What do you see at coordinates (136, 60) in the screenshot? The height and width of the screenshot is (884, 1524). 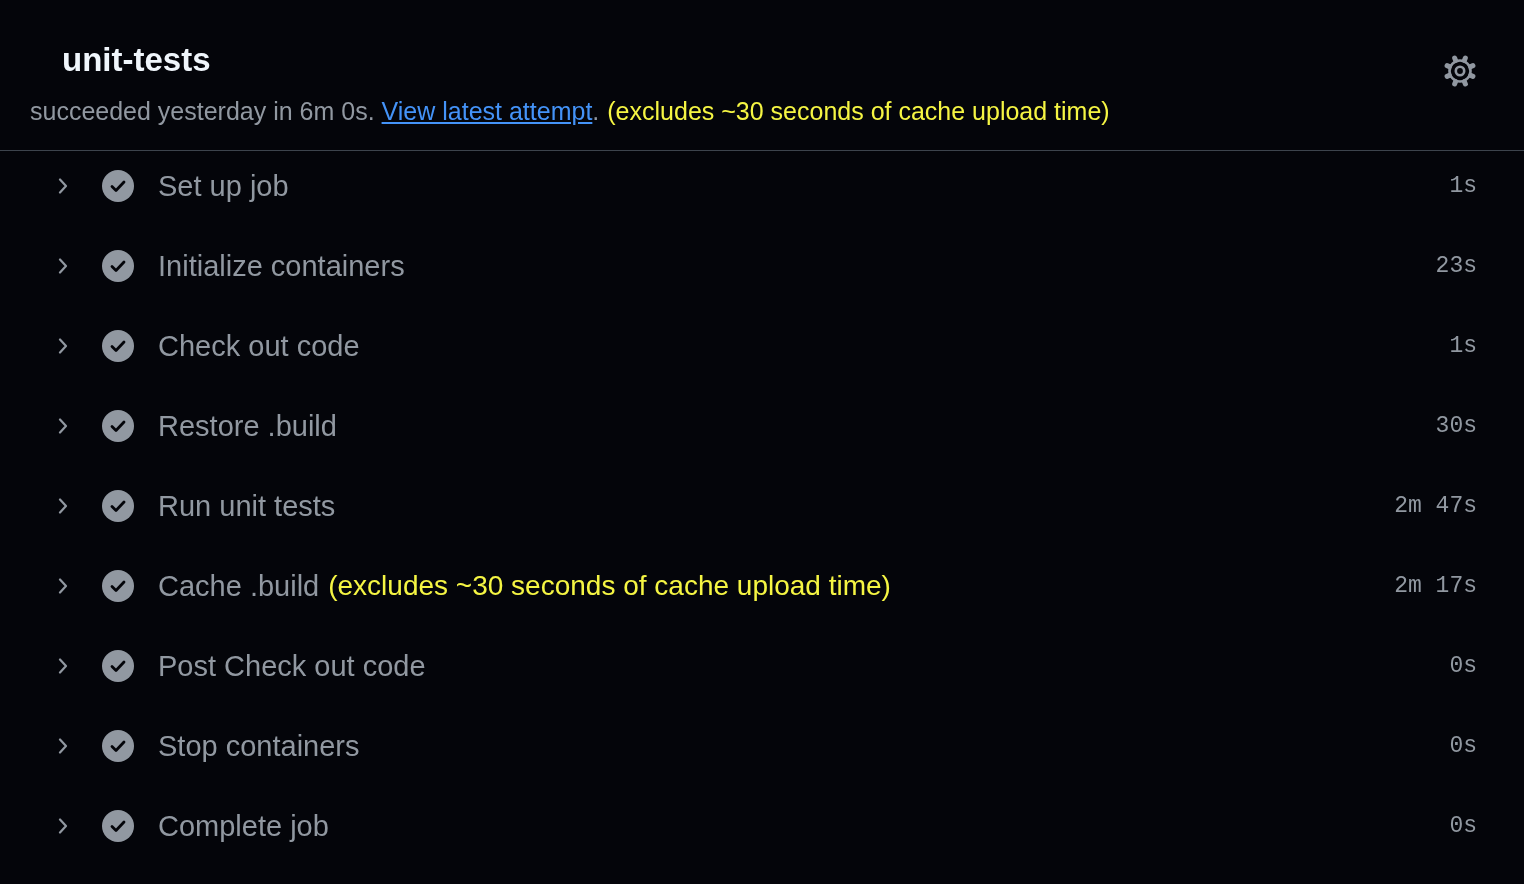 I see `job-title: unit-tests` at bounding box center [136, 60].